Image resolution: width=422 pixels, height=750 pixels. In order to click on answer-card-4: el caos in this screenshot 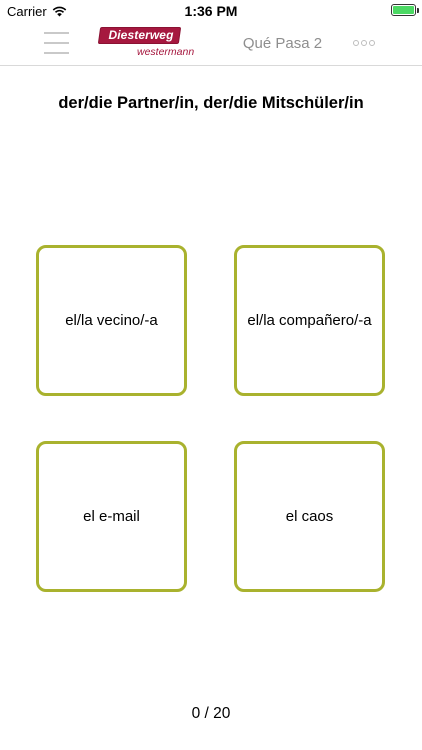, I will do `click(309, 516)`.